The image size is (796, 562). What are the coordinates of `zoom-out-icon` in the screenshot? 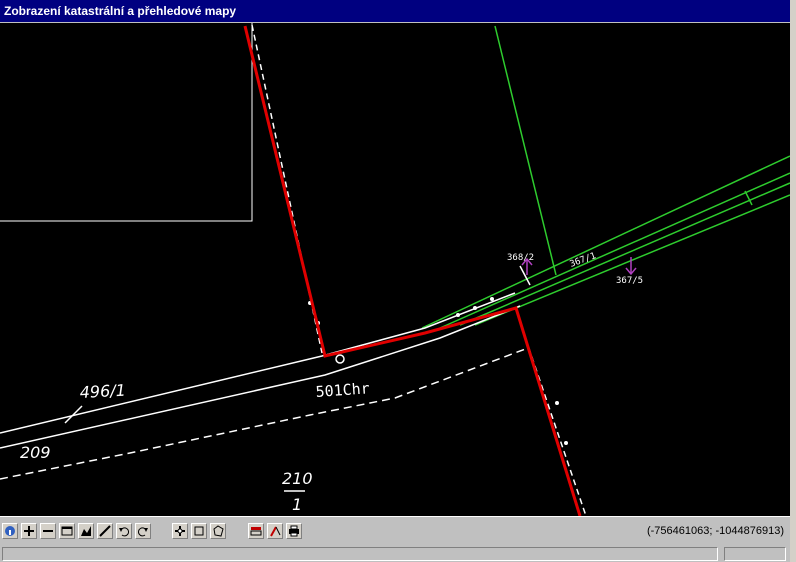 It's located at (48, 531).